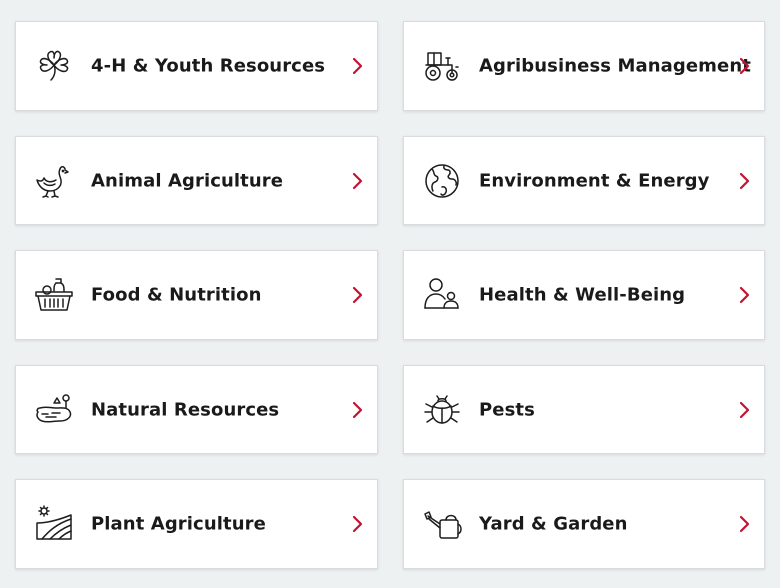  What do you see at coordinates (615, 66) in the screenshot?
I see `card-label: Agribusiness Management` at bounding box center [615, 66].